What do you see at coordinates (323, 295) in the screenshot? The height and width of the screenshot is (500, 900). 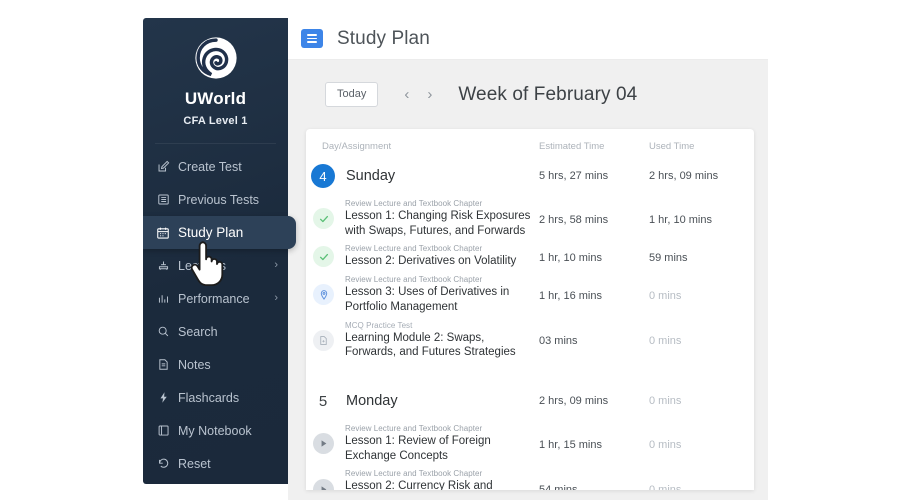 I see `location-pin-icon` at bounding box center [323, 295].